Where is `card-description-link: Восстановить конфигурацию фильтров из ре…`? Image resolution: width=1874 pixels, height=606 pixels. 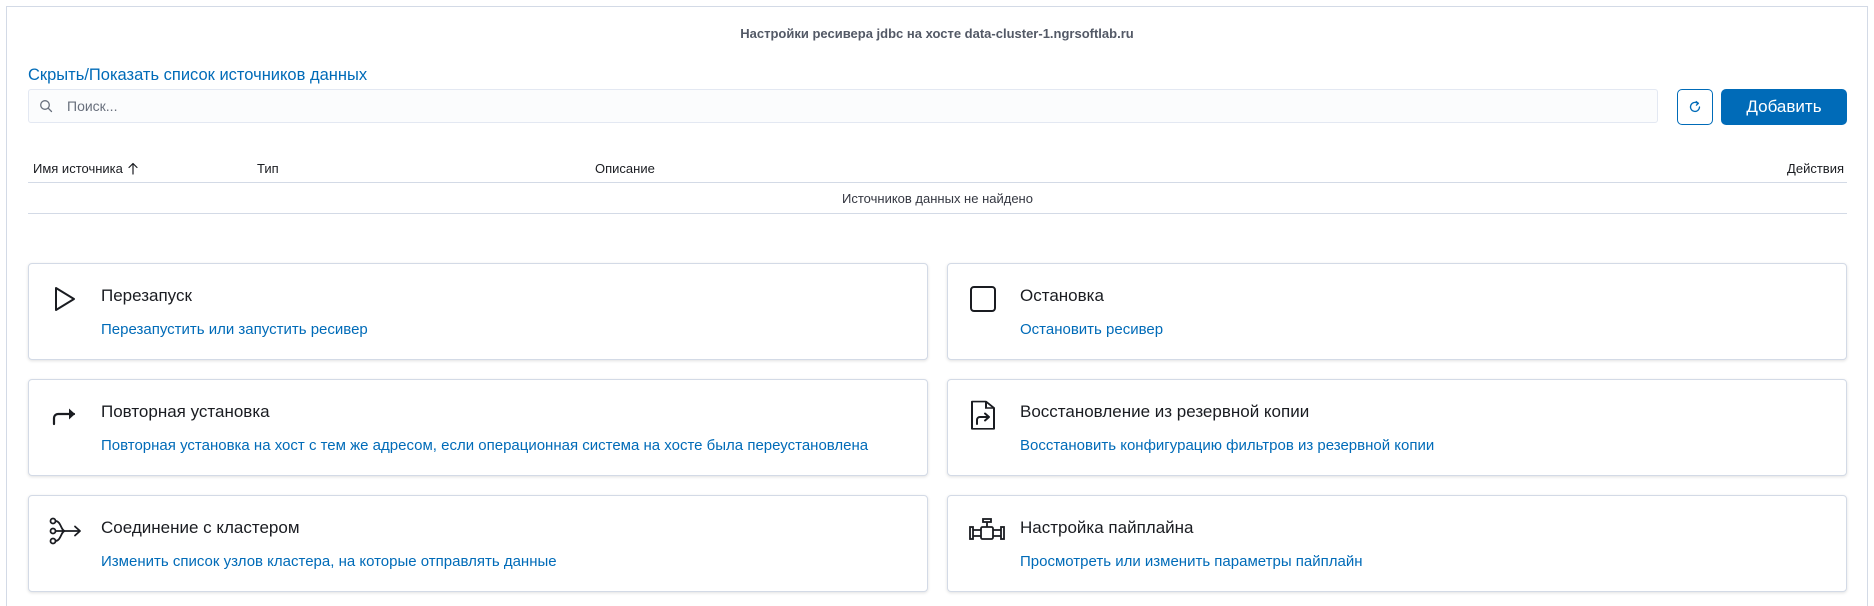 card-description-link: Восстановить конфигурацию фильтров из ре… is located at coordinates (1227, 445).